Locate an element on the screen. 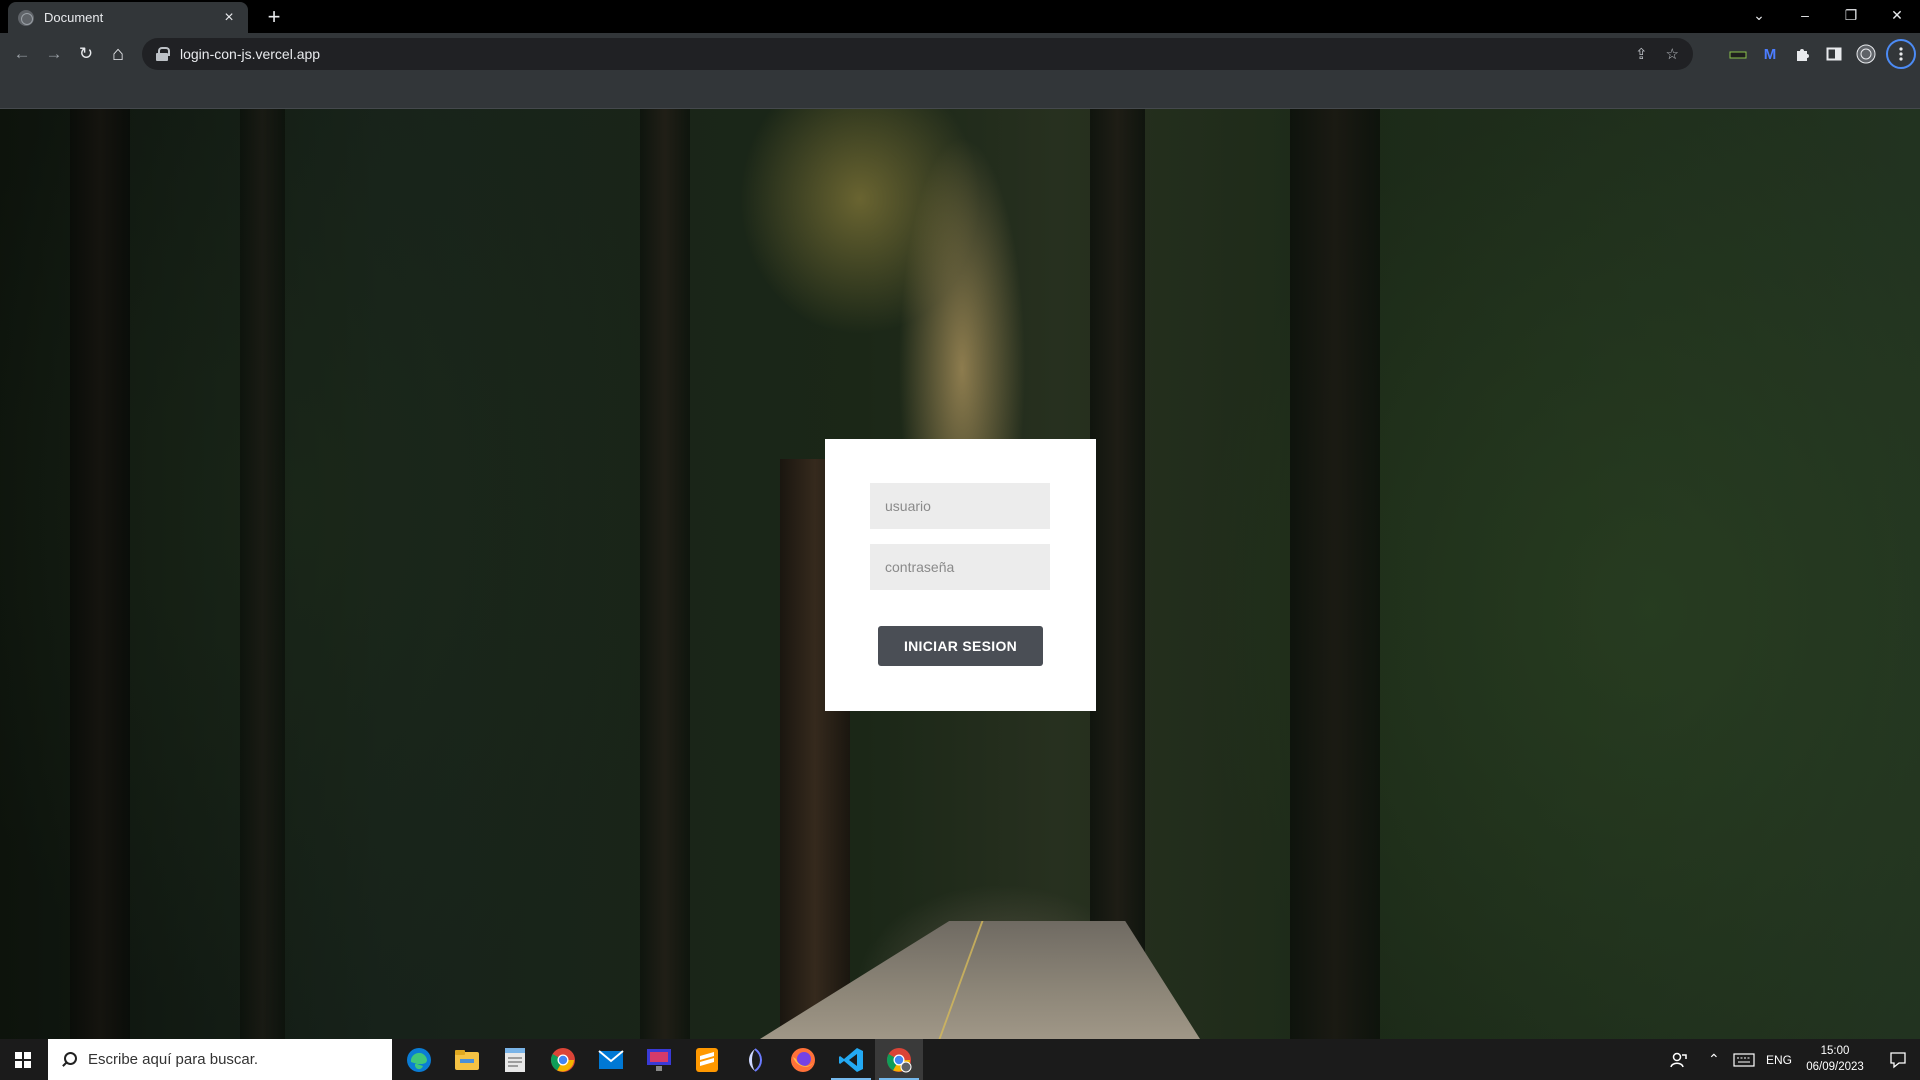 The height and width of the screenshot is (1080, 1920). close-window-button: ✕ is located at coordinates (1897, 15).